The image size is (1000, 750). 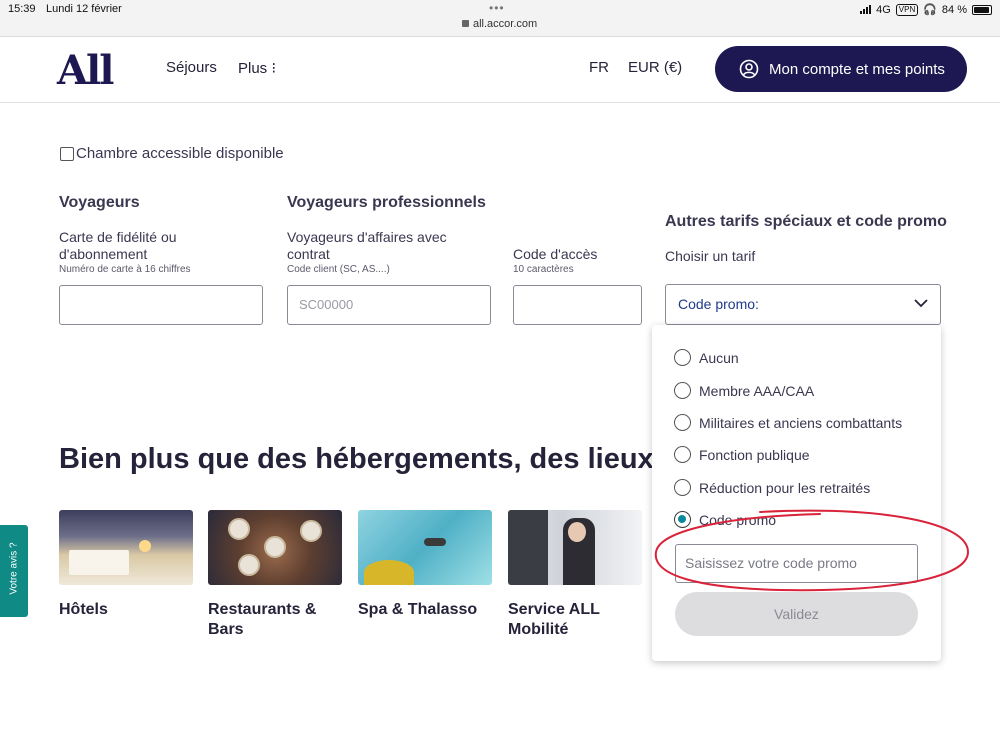 What do you see at coordinates (99, 202) in the screenshot?
I see `travelers-heading: Voyageurs` at bounding box center [99, 202].